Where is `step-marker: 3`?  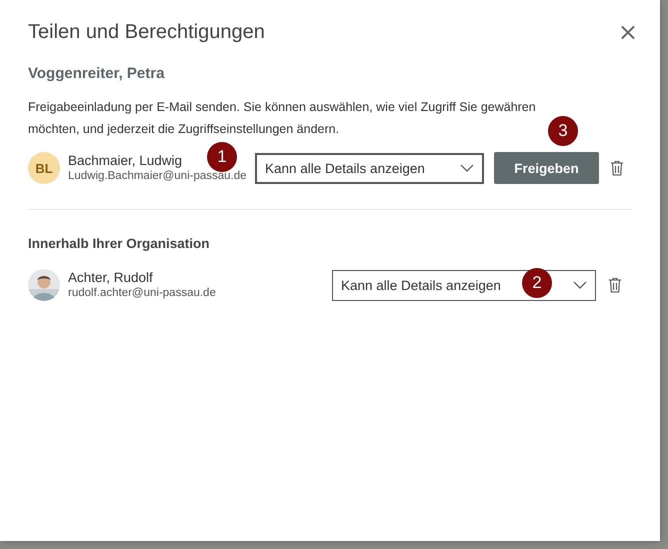
step-marker: 3 is located at coordinates (563, 131).